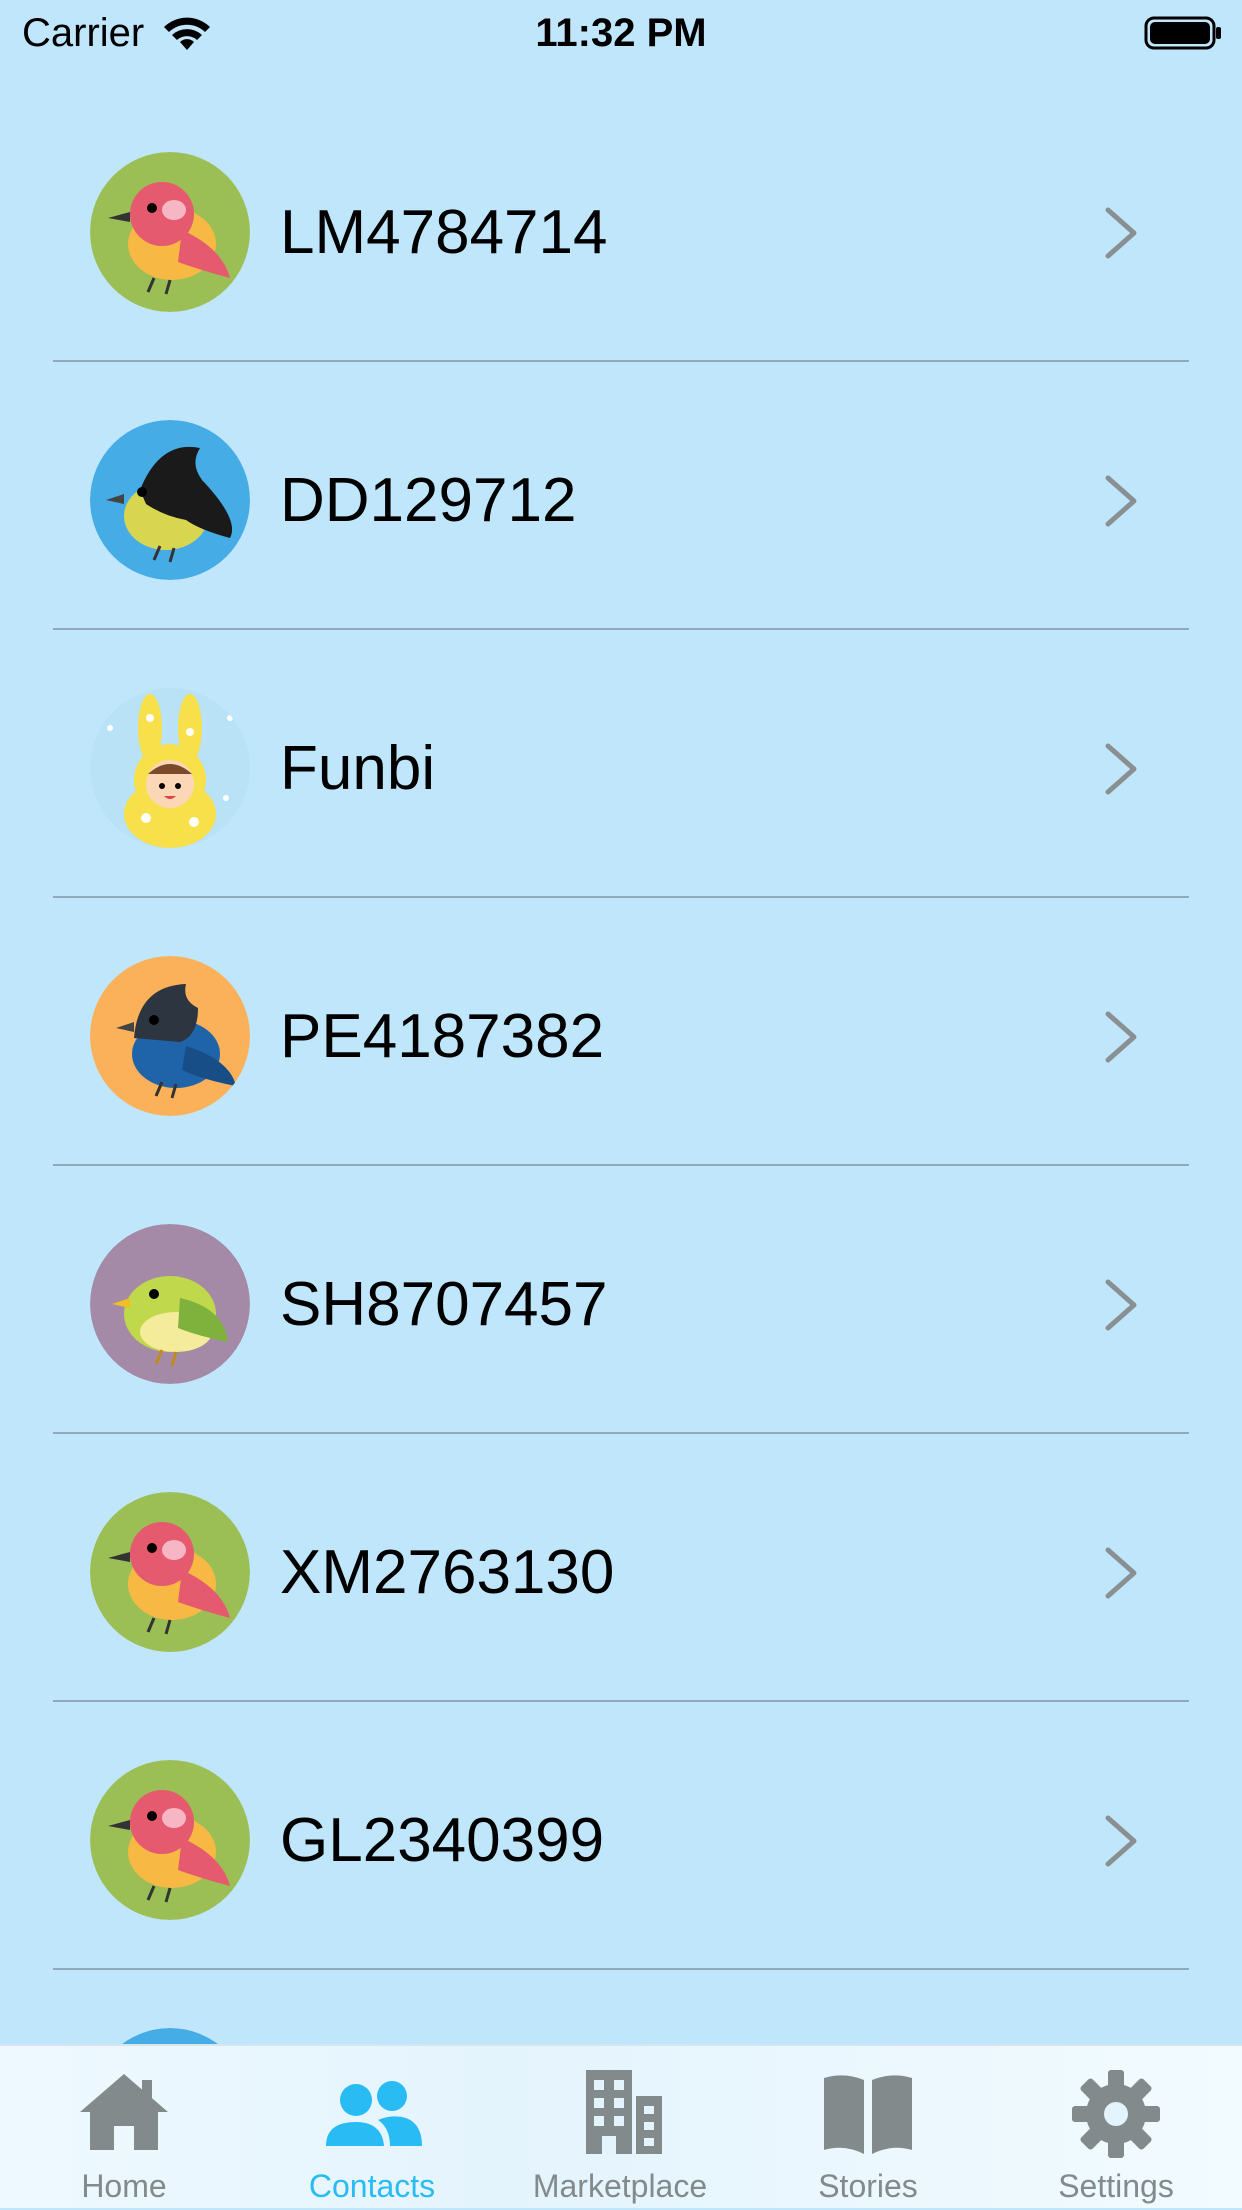 Image resolution: width=1242 pixels, height=2210 pixels. I want to click on contact-row: GL2340399, so click(621, 1836).